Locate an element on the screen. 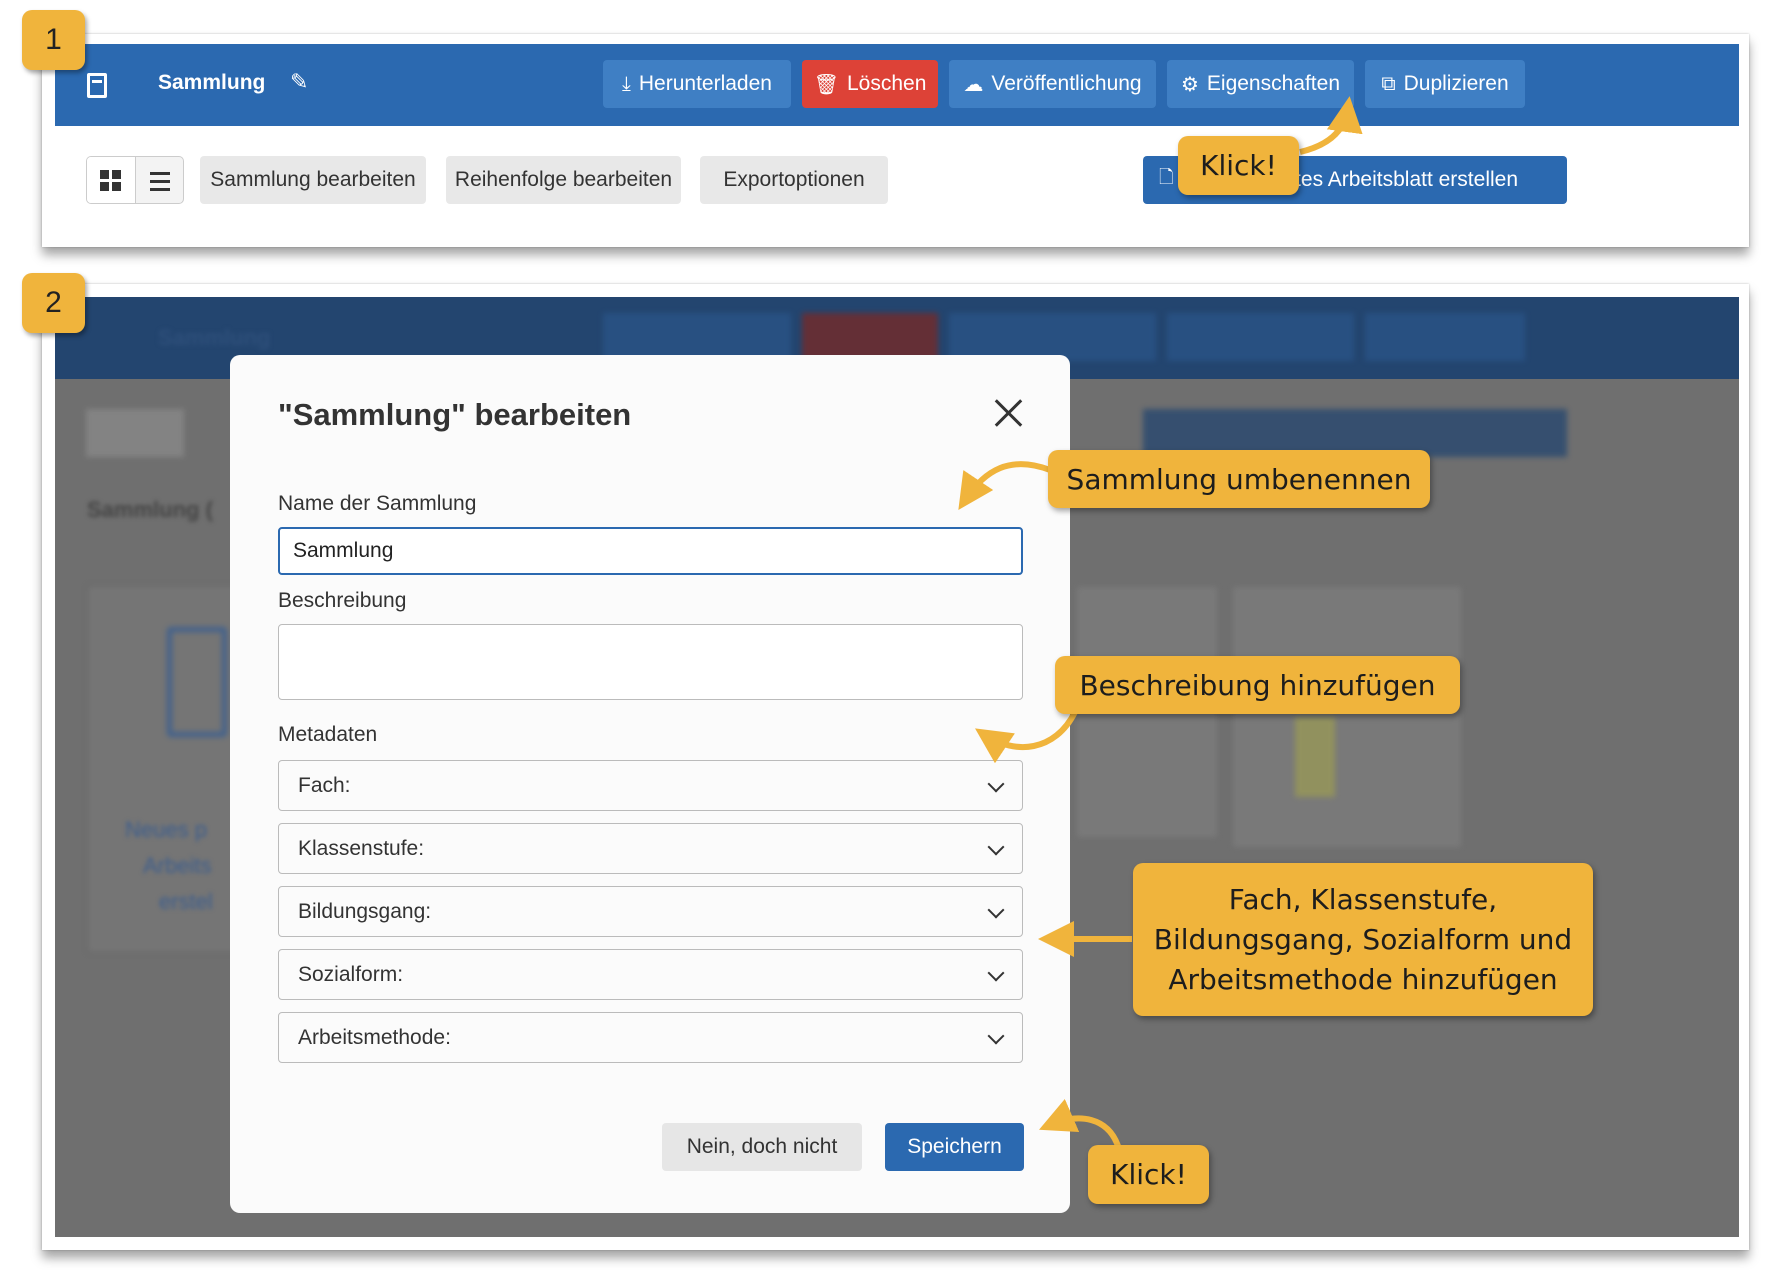 The width and height of the screenshot is (1766, 1276). gears-icon: ⚙ is located at coordinates (1189, 84).